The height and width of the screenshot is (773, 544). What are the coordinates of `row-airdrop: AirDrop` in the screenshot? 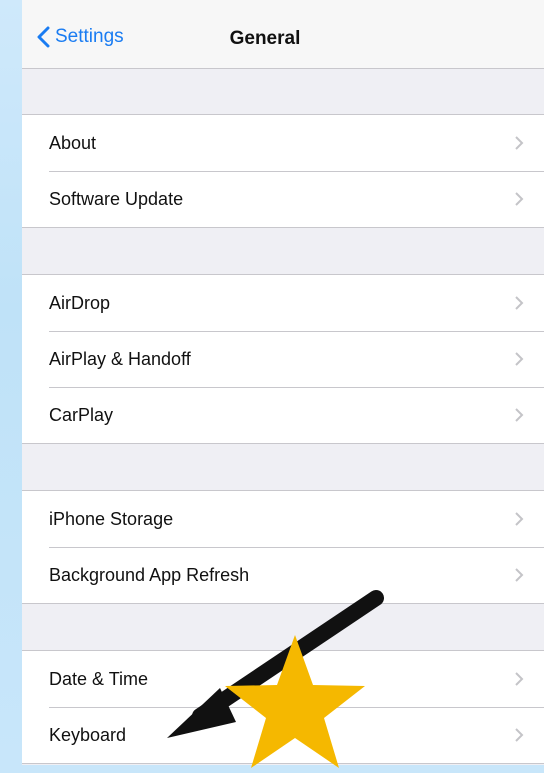 It's located at (283, 303).